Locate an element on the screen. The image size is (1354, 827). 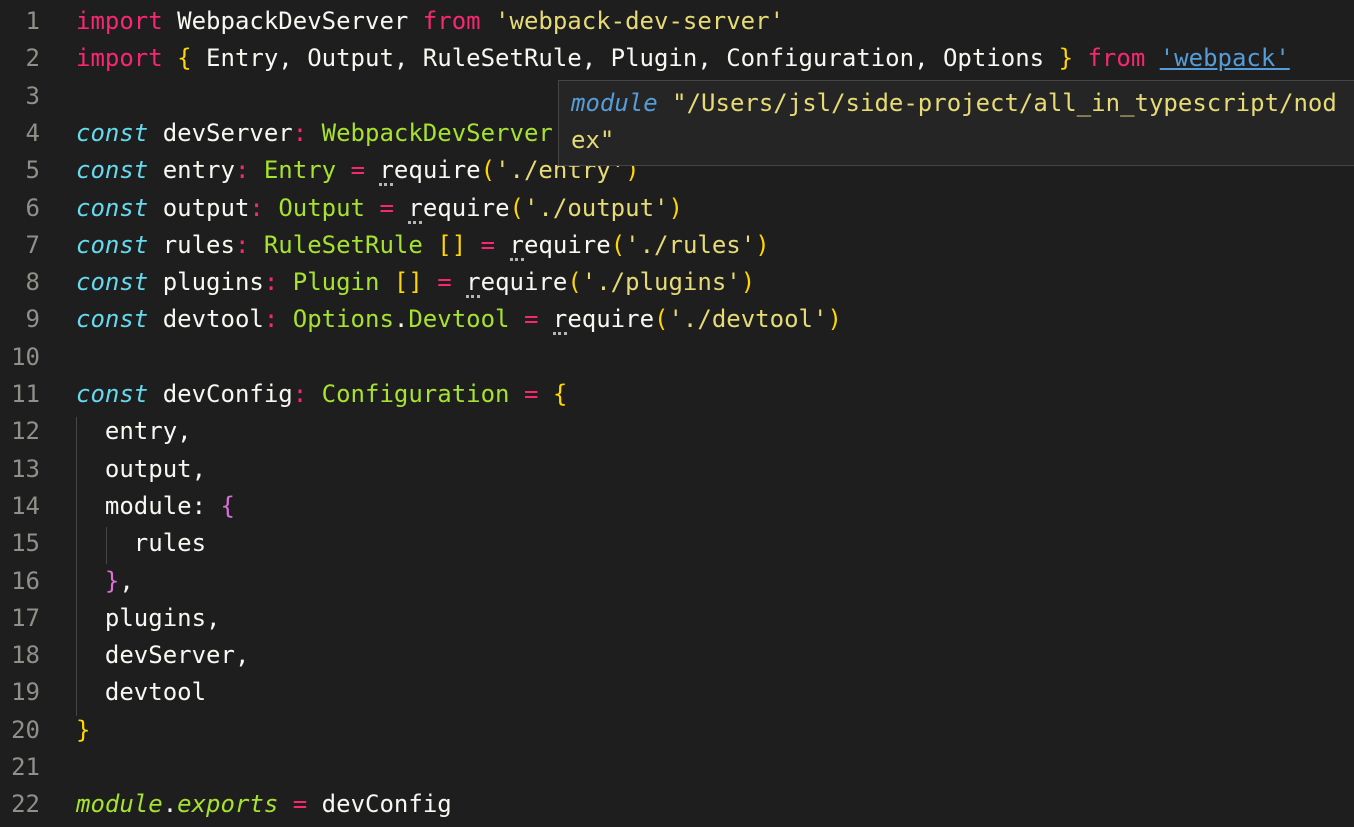
code-token: Configuration is located at coordinates (415, 394).